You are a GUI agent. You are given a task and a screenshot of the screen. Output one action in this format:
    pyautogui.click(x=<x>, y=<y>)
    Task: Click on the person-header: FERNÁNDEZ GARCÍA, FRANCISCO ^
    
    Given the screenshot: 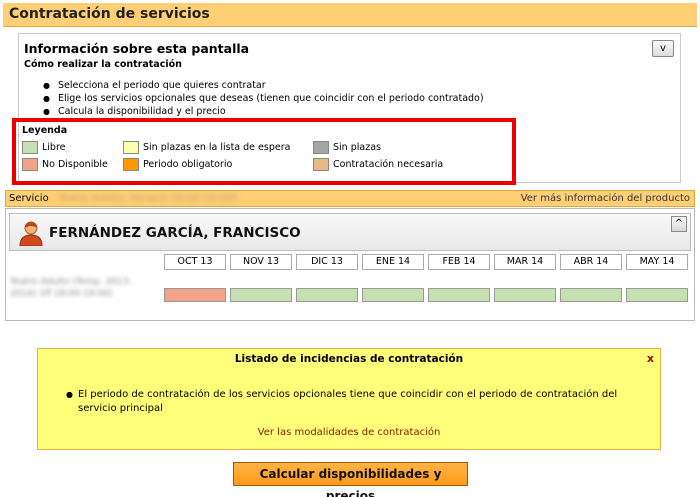 What is the action you would take?
    pyautogui.click(x=350, y=232)
    